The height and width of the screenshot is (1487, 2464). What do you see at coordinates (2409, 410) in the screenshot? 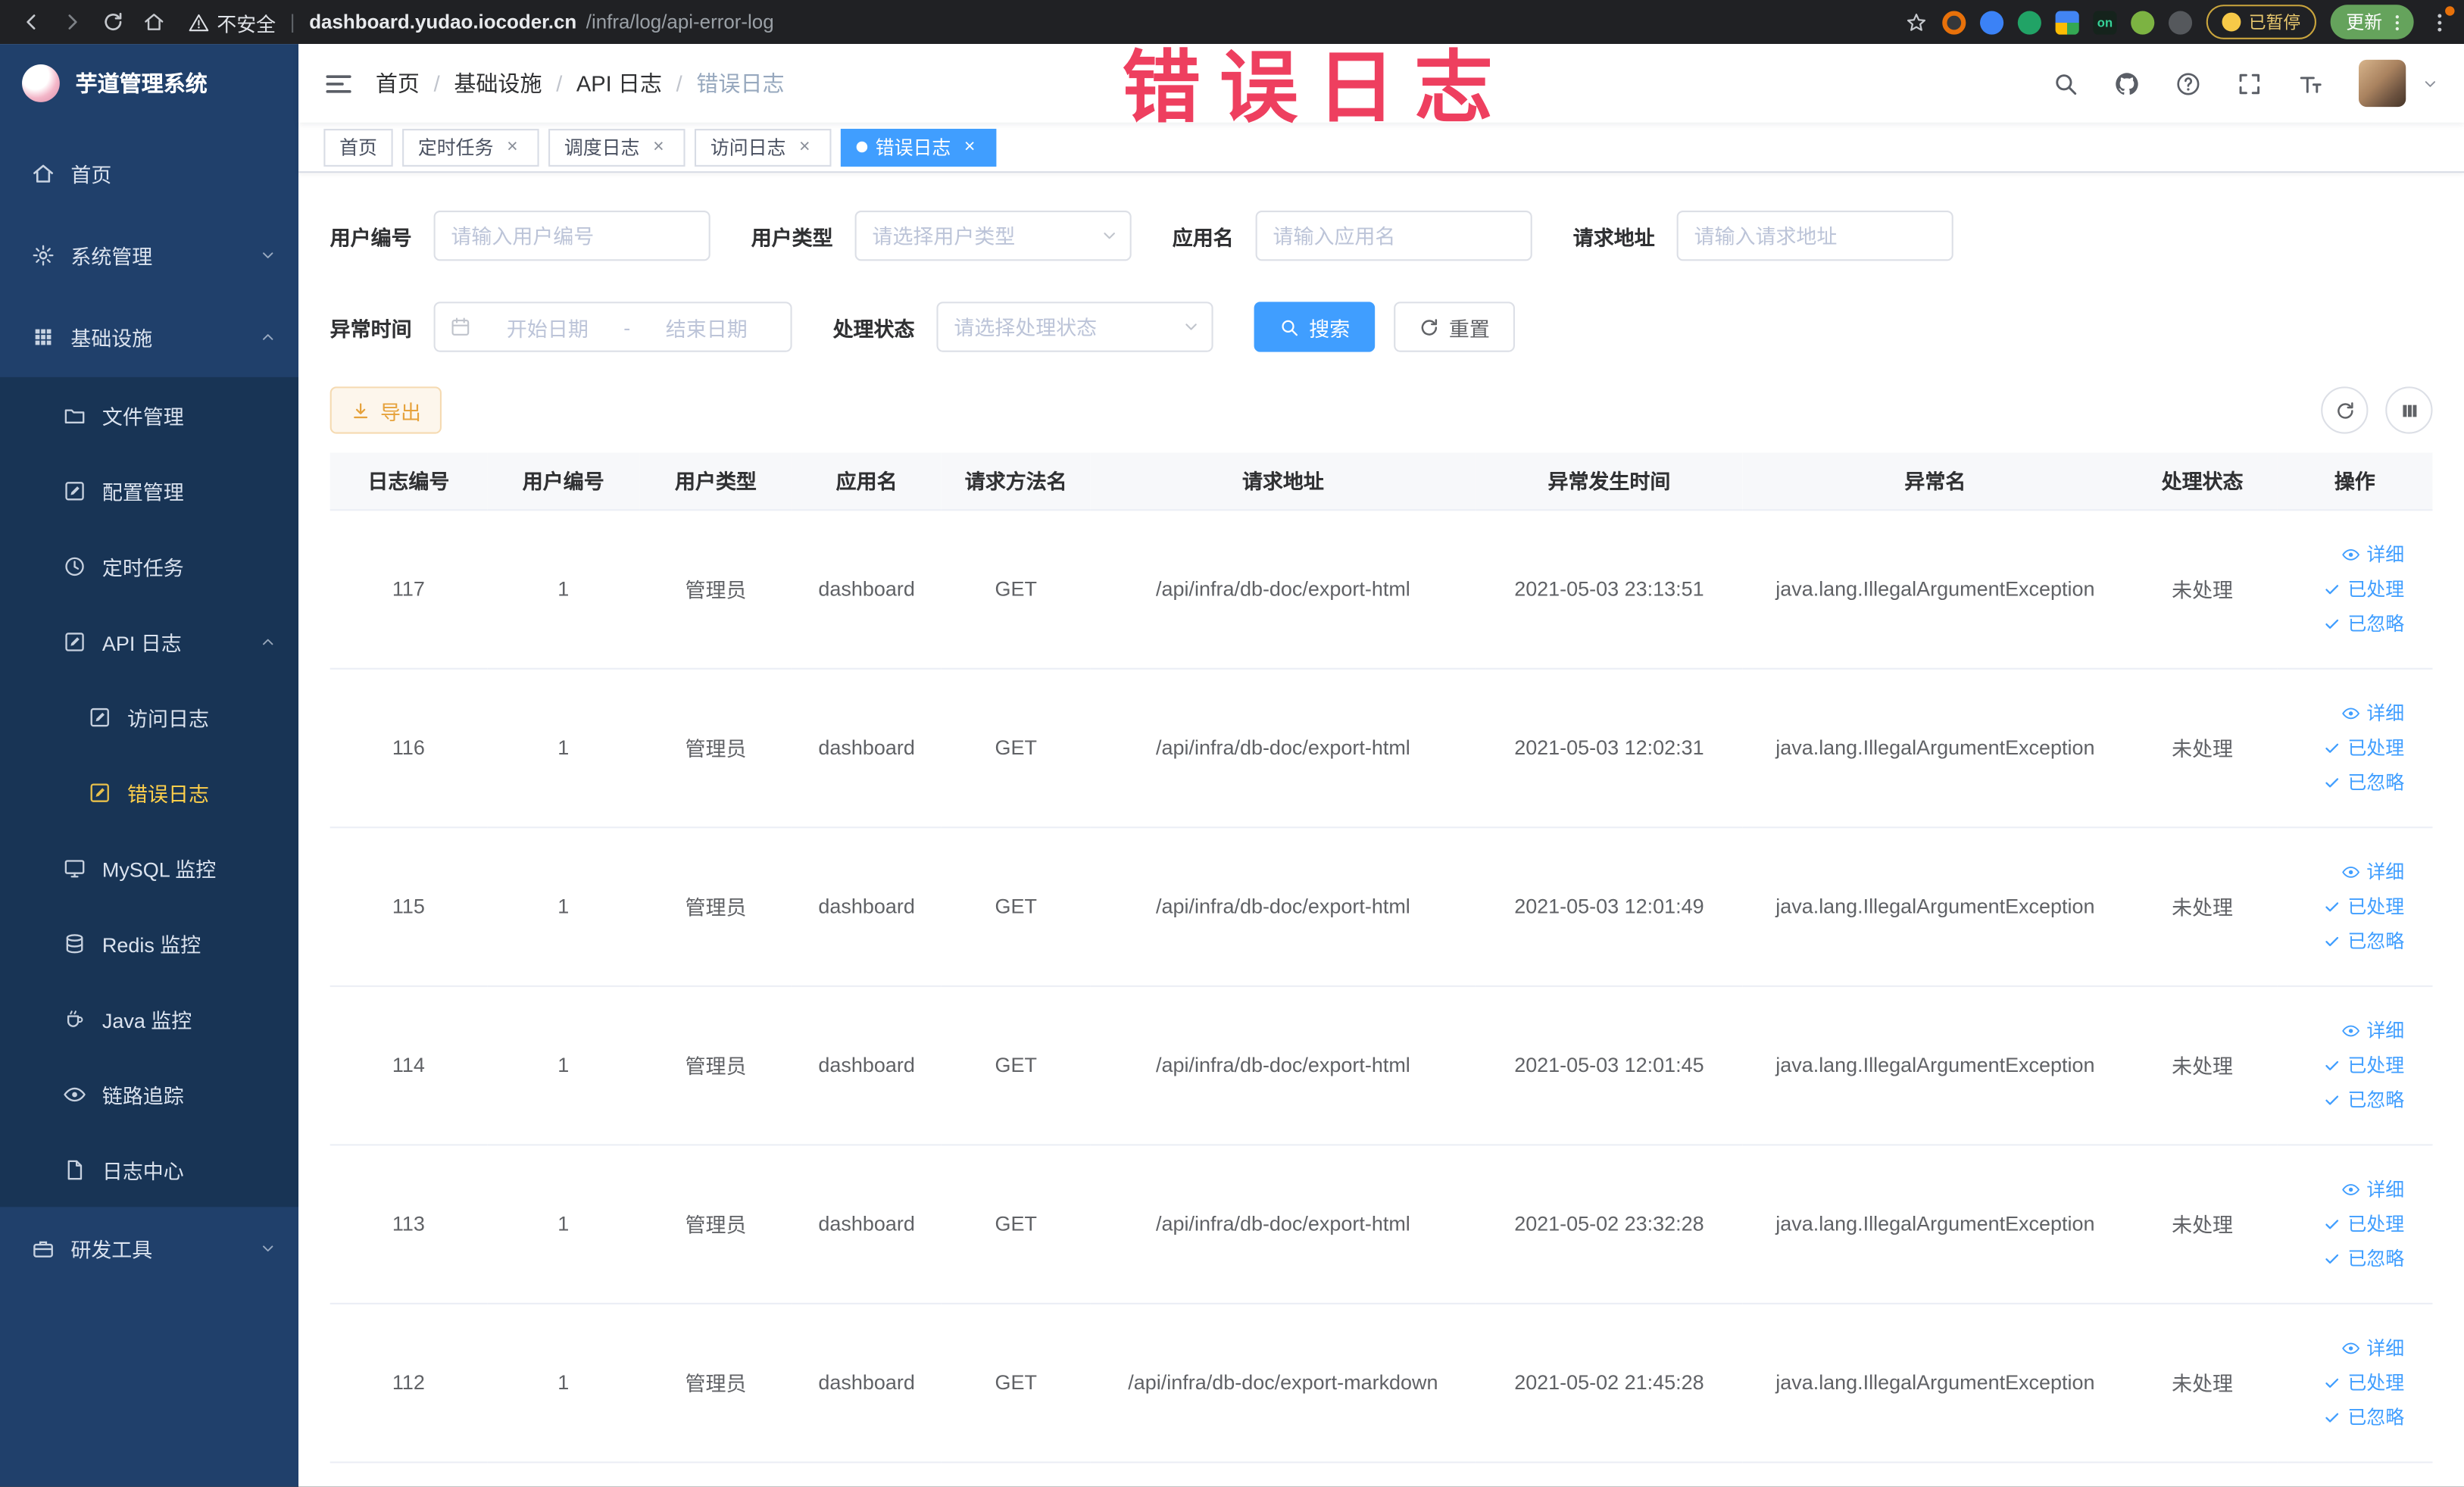
I see `column-settings-button` at bounding box center [2409, 410].